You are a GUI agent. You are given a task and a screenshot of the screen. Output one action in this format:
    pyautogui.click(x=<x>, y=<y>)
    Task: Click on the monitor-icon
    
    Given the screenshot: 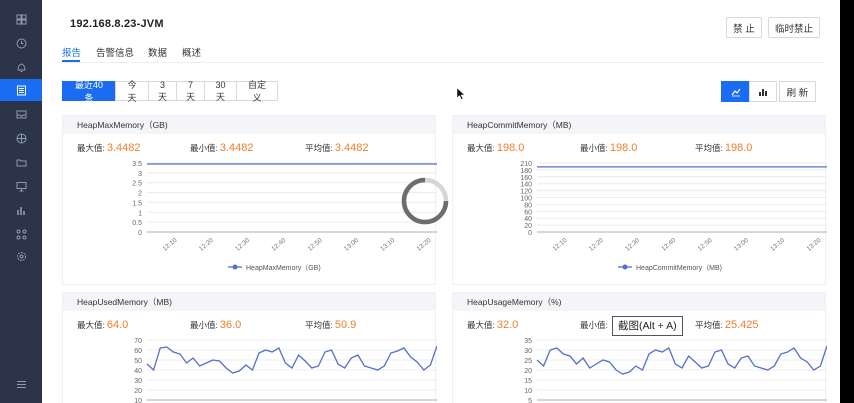 What is the action you would take?
    pyautogui.click(x=21, y=186)
    